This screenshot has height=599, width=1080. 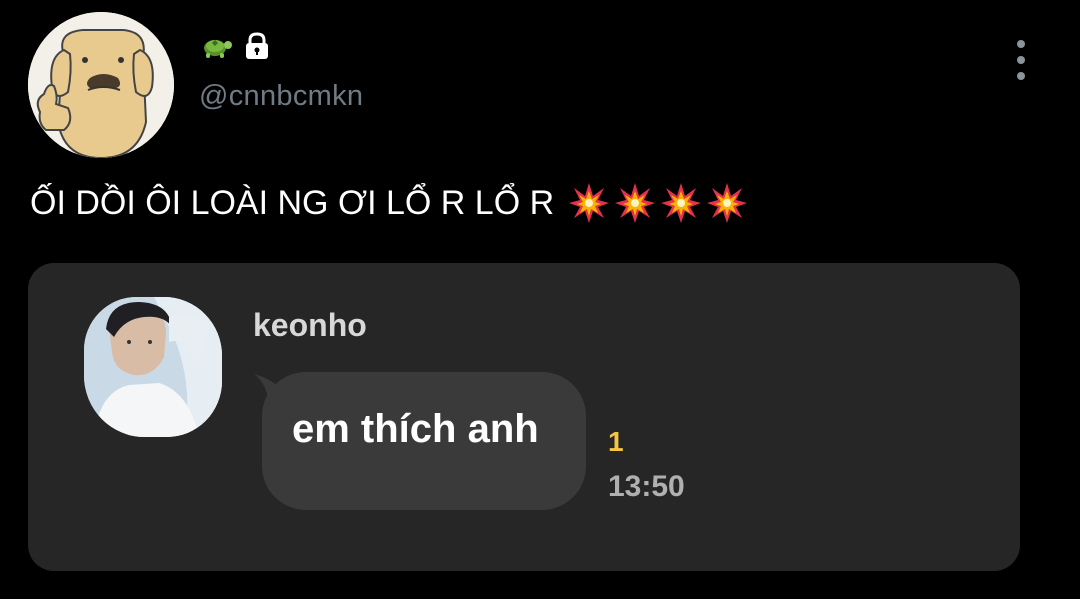 What do you see at coordinates (646, 486) in the screenshot?
I see `message-time: 13:50` at bounding box center [646, 486].